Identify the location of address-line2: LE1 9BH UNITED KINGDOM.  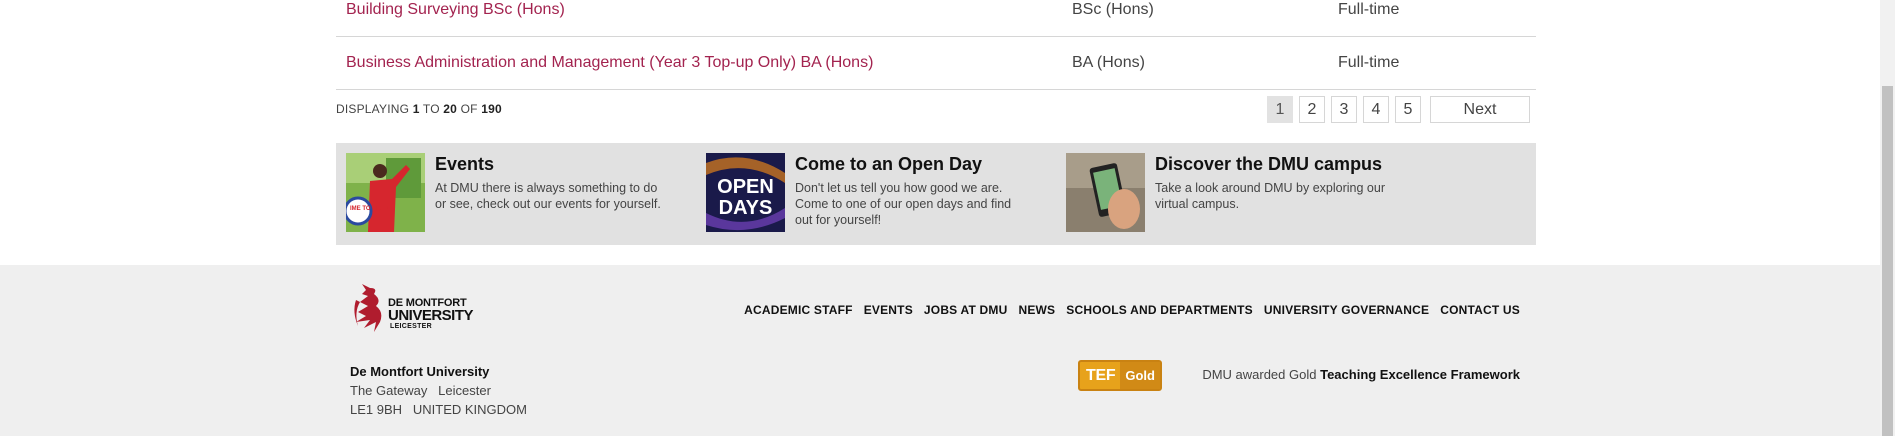
(438, 409).